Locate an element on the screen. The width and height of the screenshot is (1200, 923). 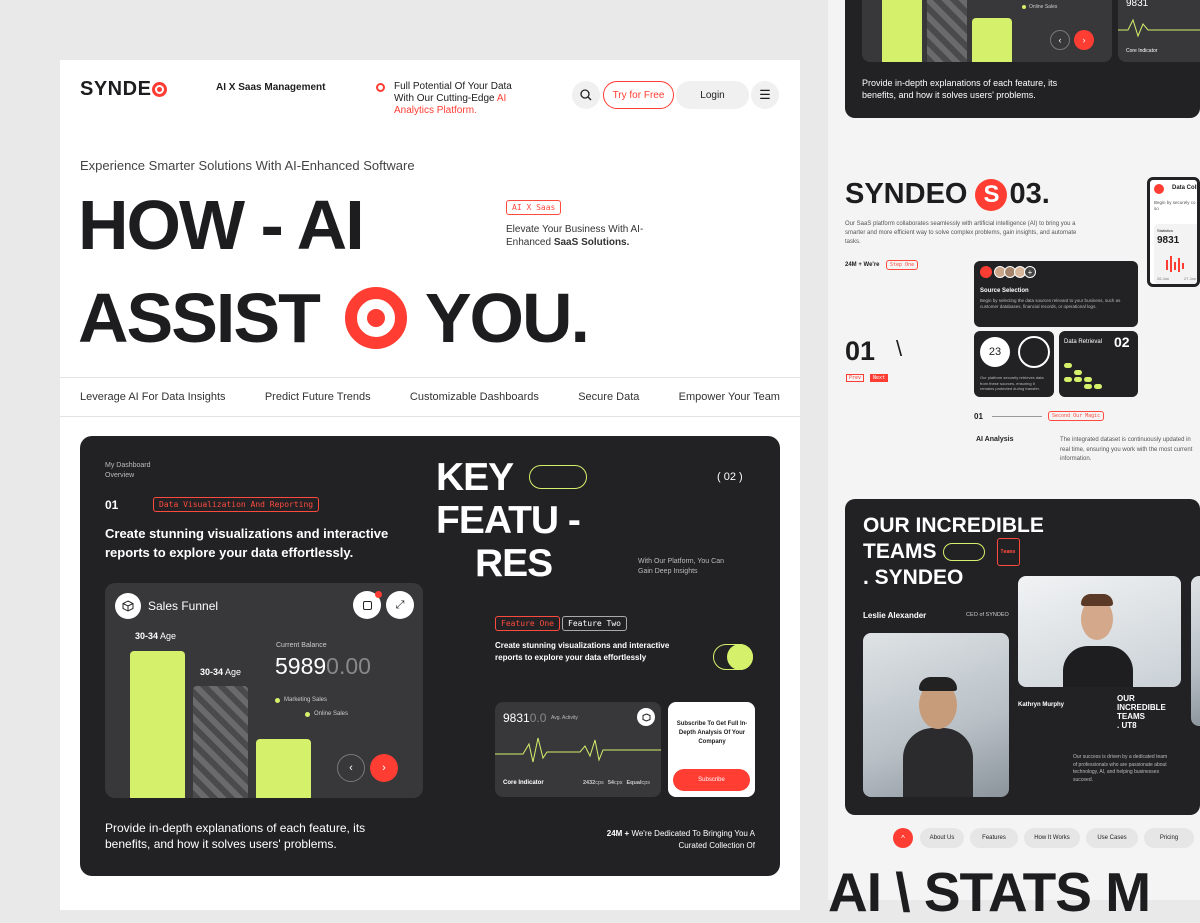
footer-nav-about: About Us is located at coordinates (942, 838).